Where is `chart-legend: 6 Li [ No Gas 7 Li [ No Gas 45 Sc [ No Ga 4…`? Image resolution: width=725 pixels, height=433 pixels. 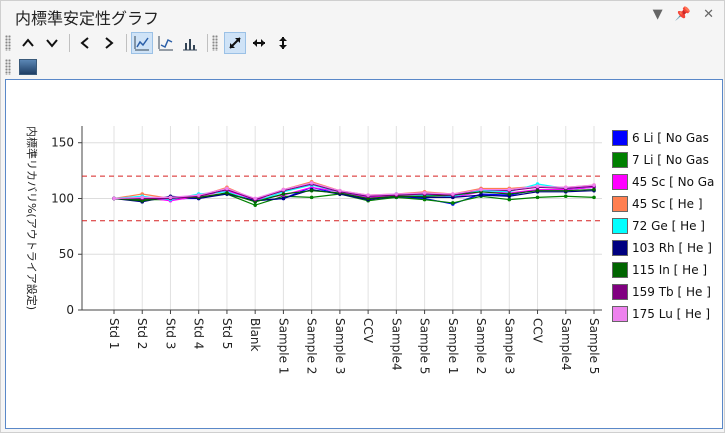
chart-legend: 6 Li [ No Gas 7 Li [ No Gas 45 Sc [ No Ga 4… is located at coordinates (666, 227).